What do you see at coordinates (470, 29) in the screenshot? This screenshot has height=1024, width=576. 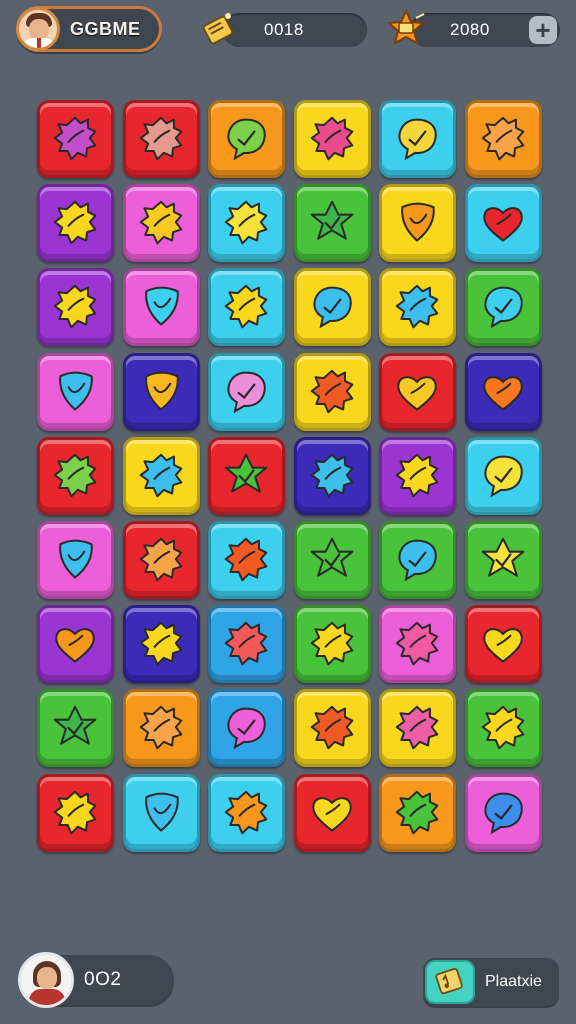 I see `coin-value: 2080` at bounding box center [470, 29].